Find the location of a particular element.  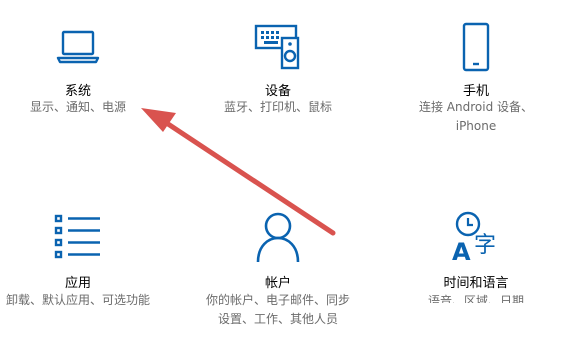

phone-icon is located at coordinates (476, 49).